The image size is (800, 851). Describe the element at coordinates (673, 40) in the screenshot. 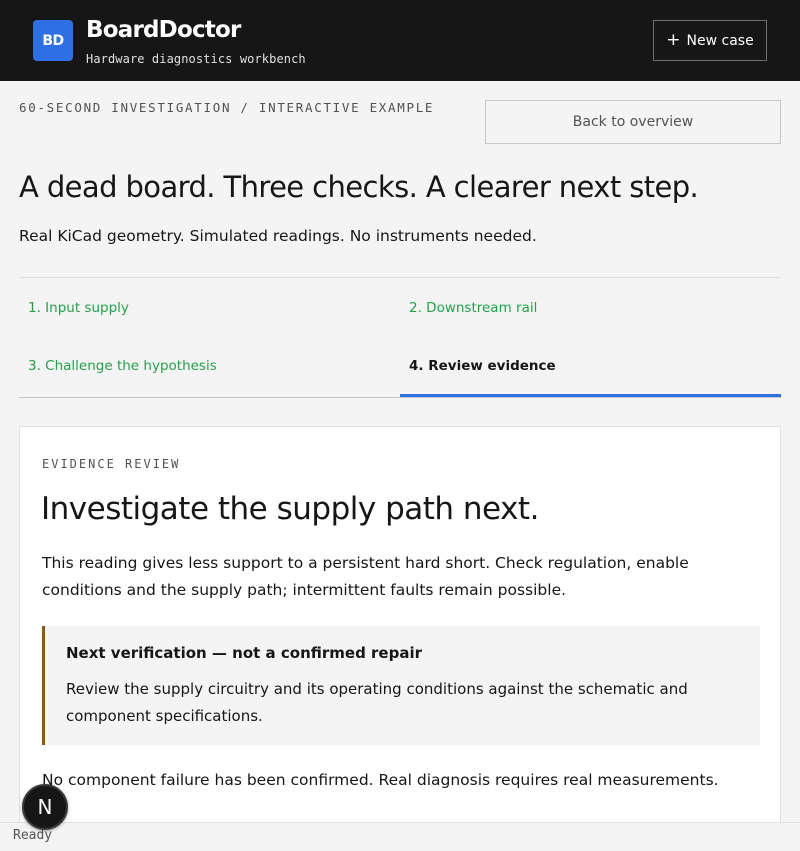

I see `plus-icon: +` at that location.